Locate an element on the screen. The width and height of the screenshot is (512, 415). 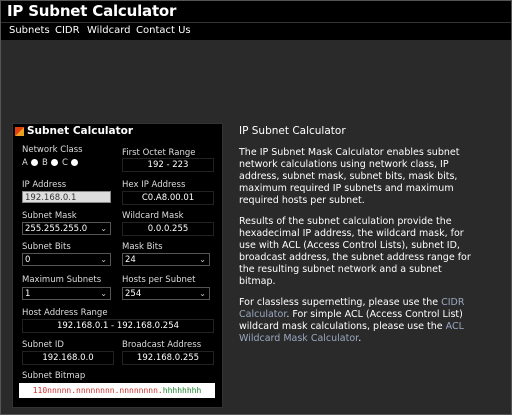
ip-address-input: 192.168.0.1 is located at coordinates (66, 197).